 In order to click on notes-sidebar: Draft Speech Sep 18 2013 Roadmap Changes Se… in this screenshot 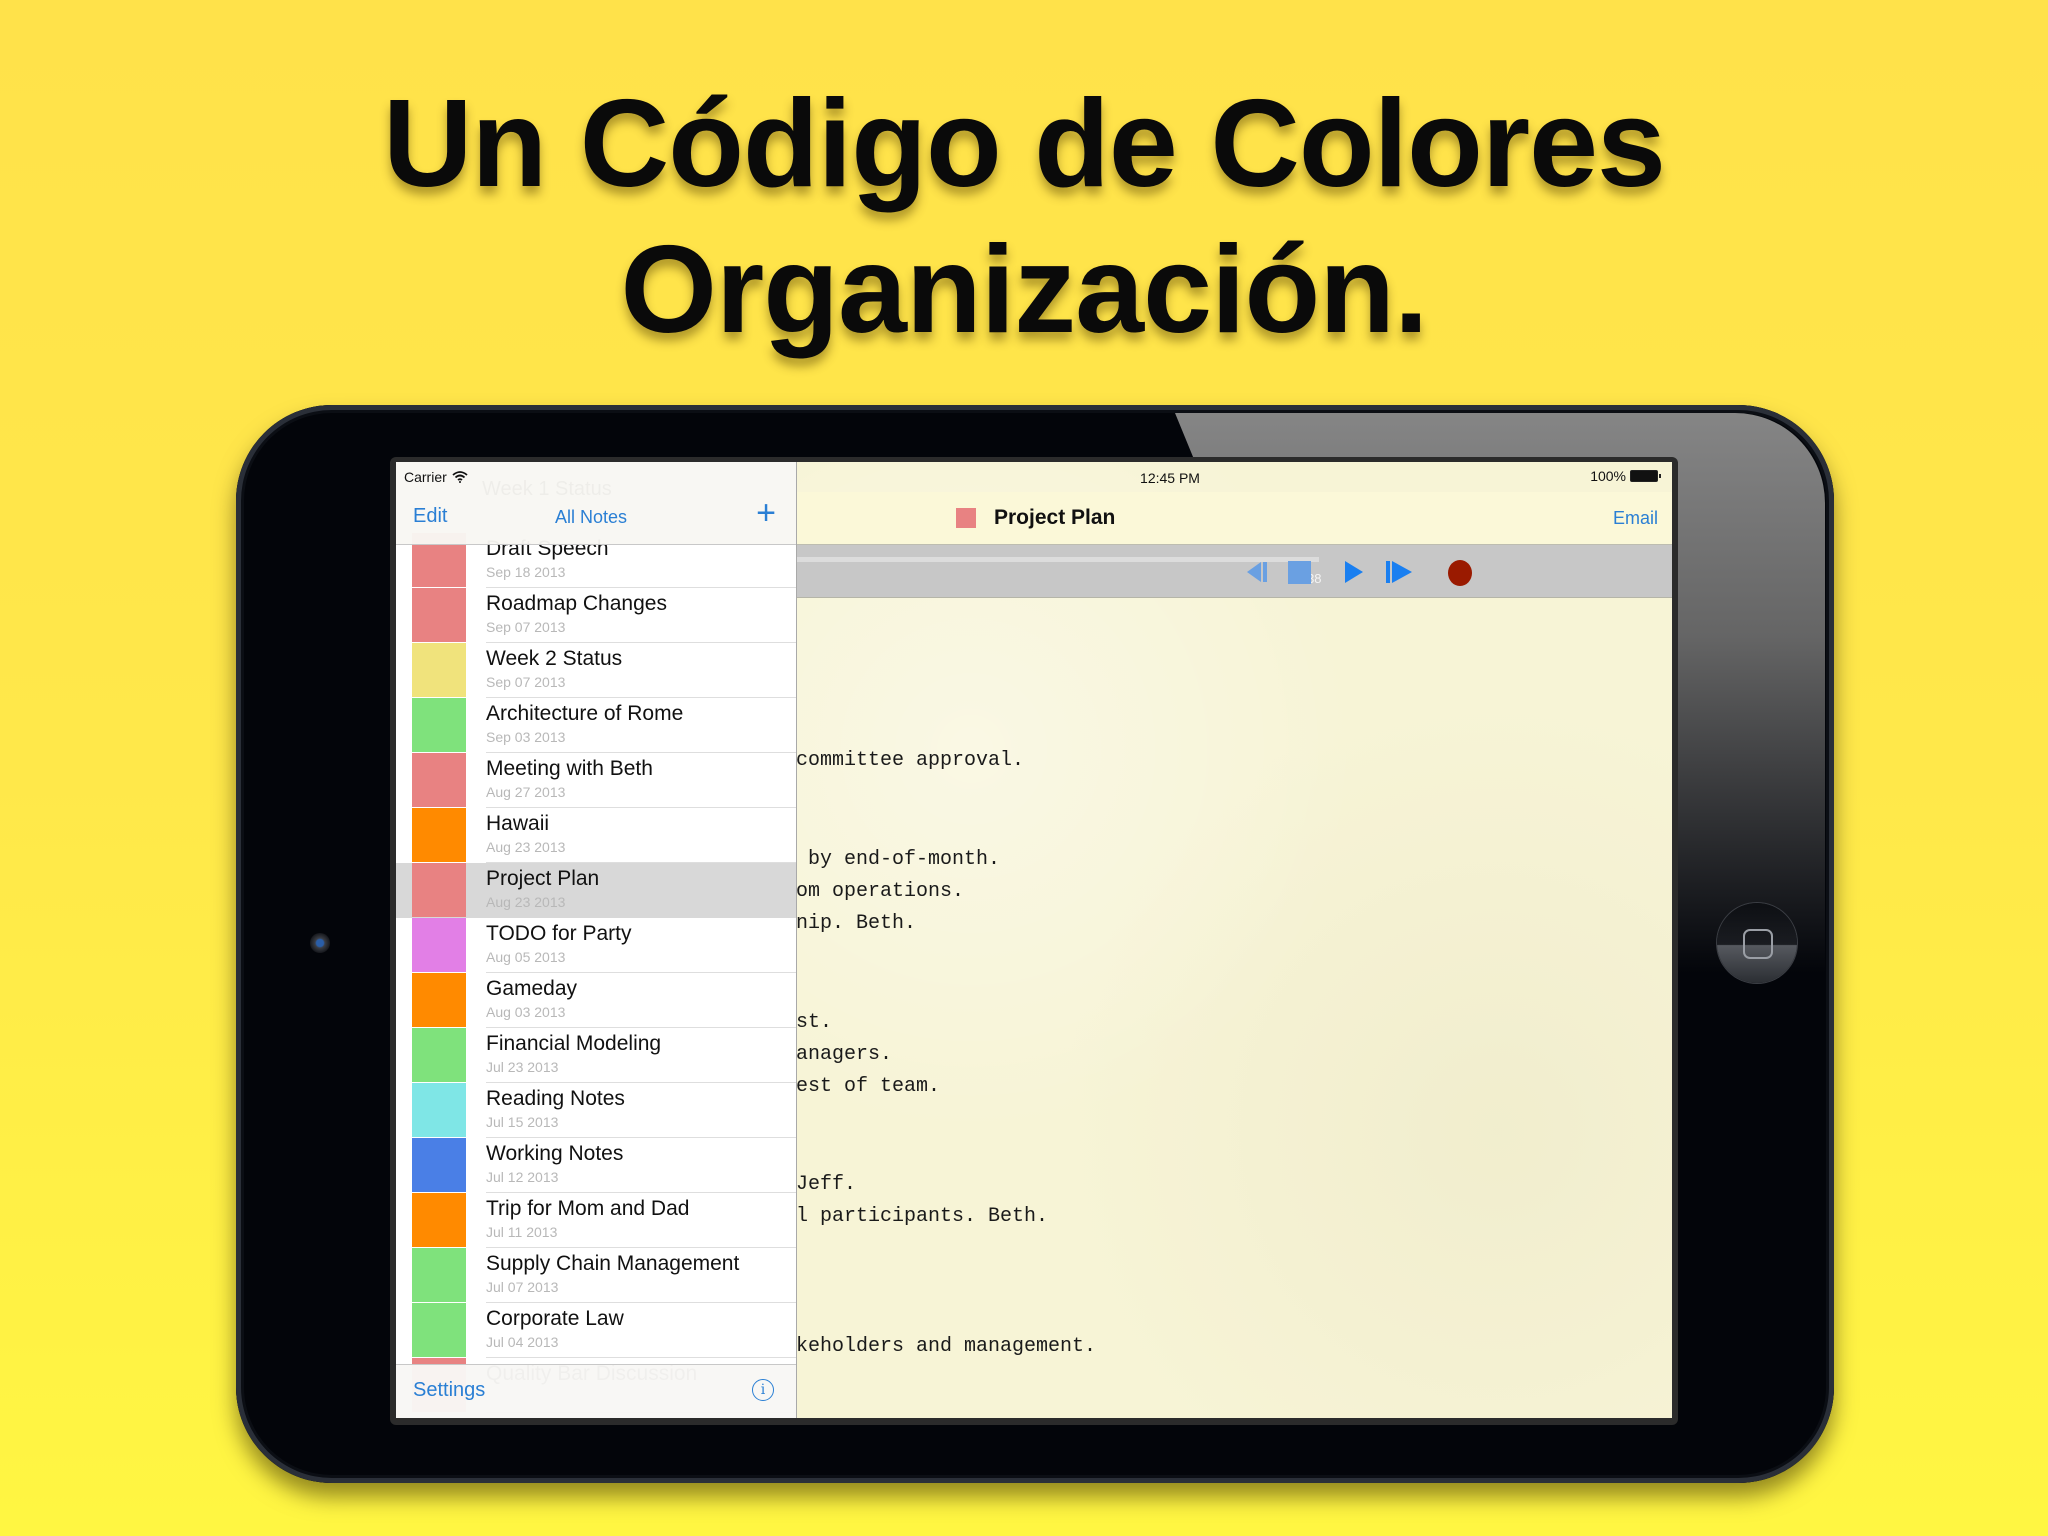, I will do `click(596, 940)`.